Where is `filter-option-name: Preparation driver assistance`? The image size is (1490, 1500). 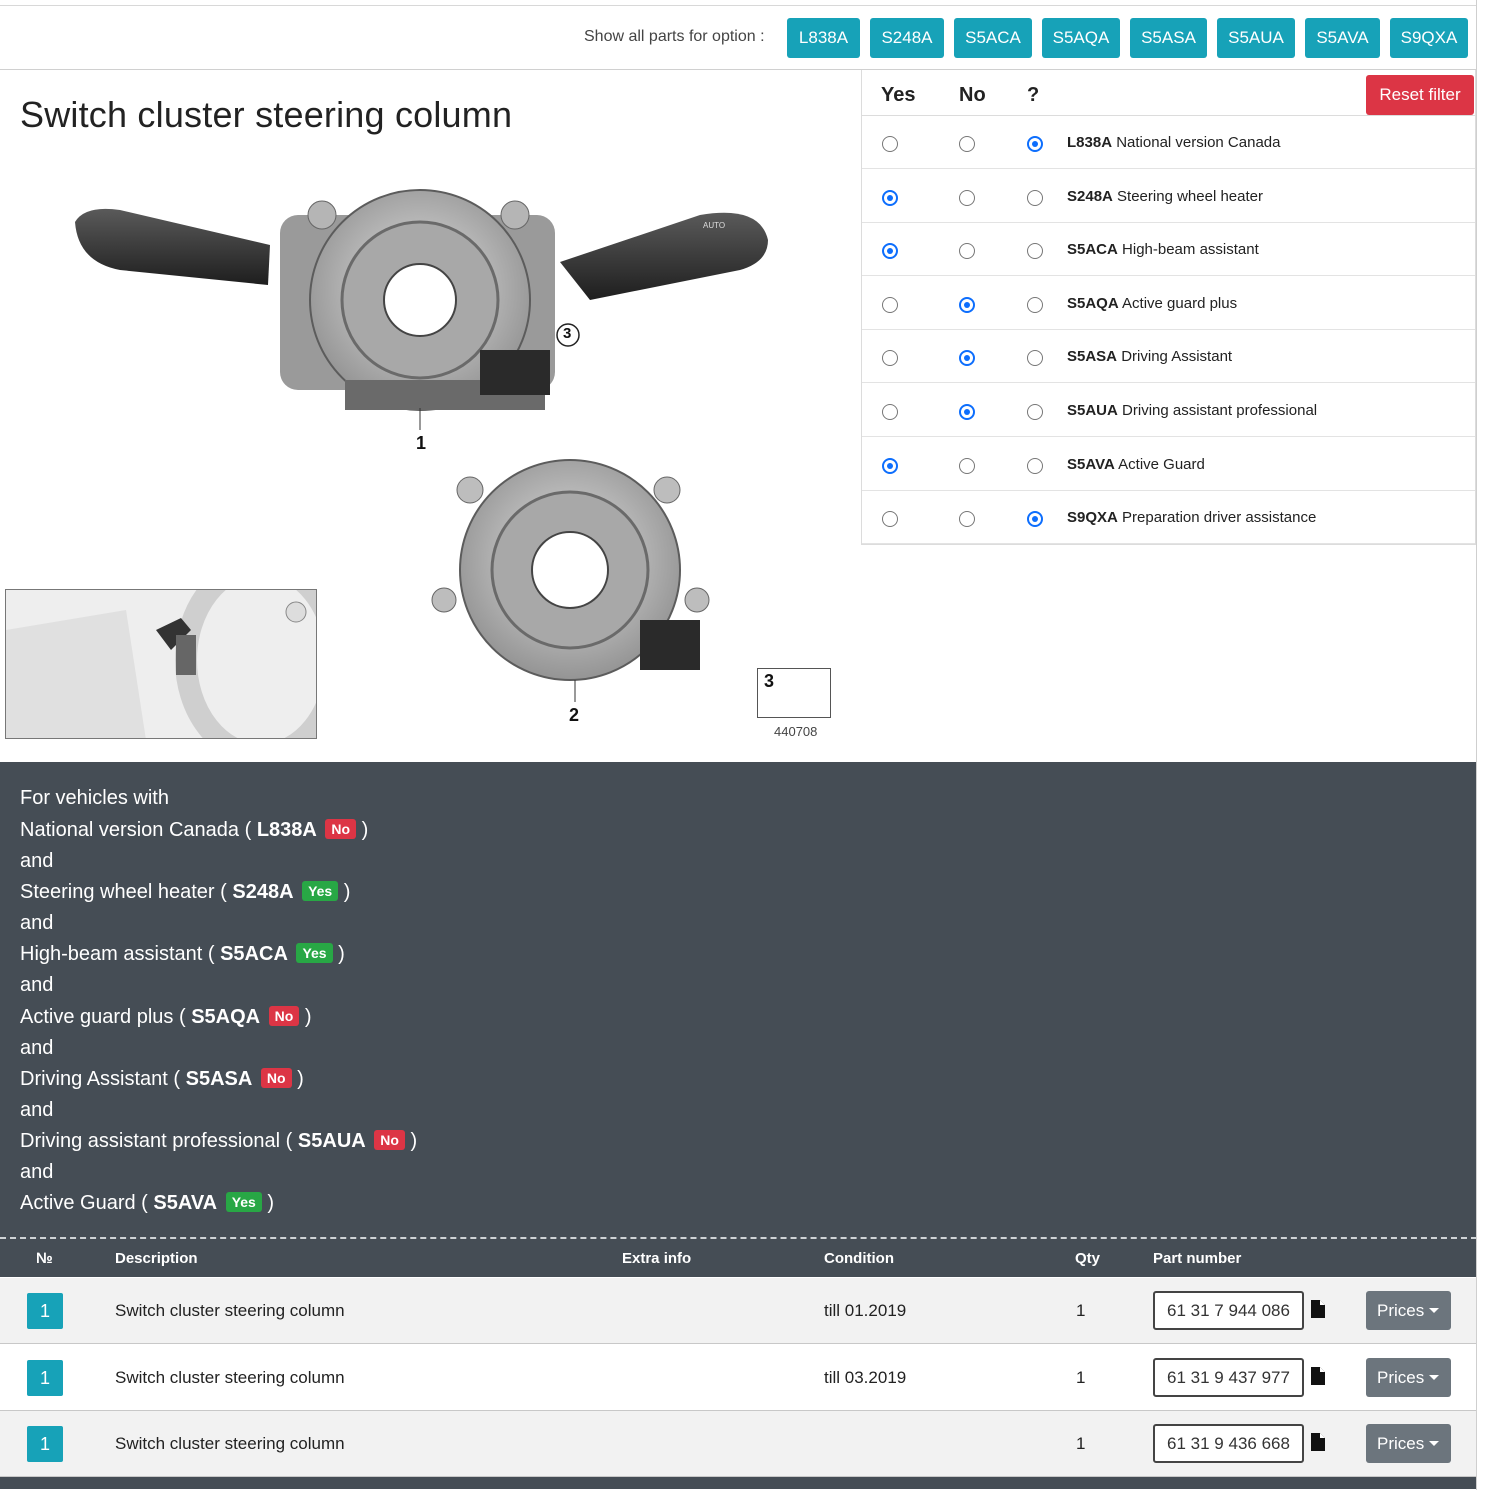
filter-option-name: Preparation driver assistance is located at coordinates (1219, 518).